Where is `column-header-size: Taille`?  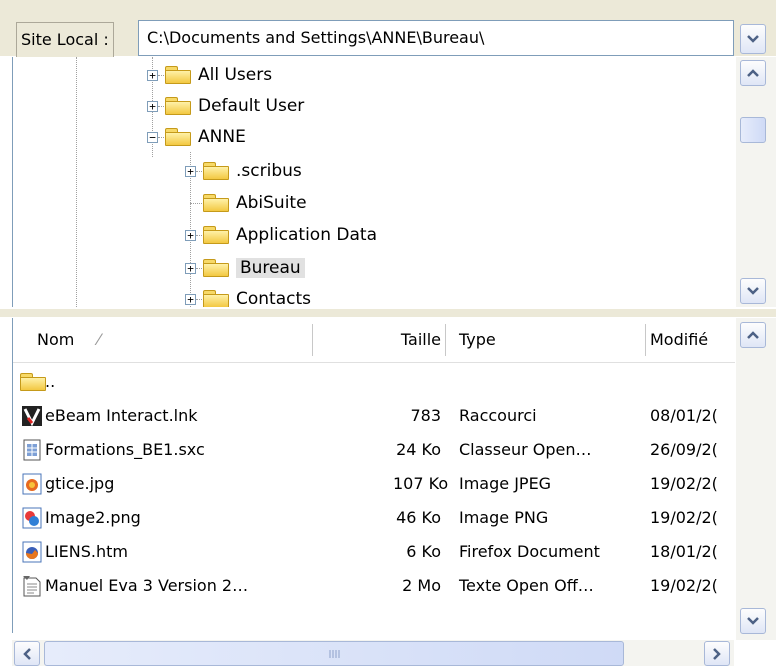 column-header-size: Taille is located at coordinates (417, 340).